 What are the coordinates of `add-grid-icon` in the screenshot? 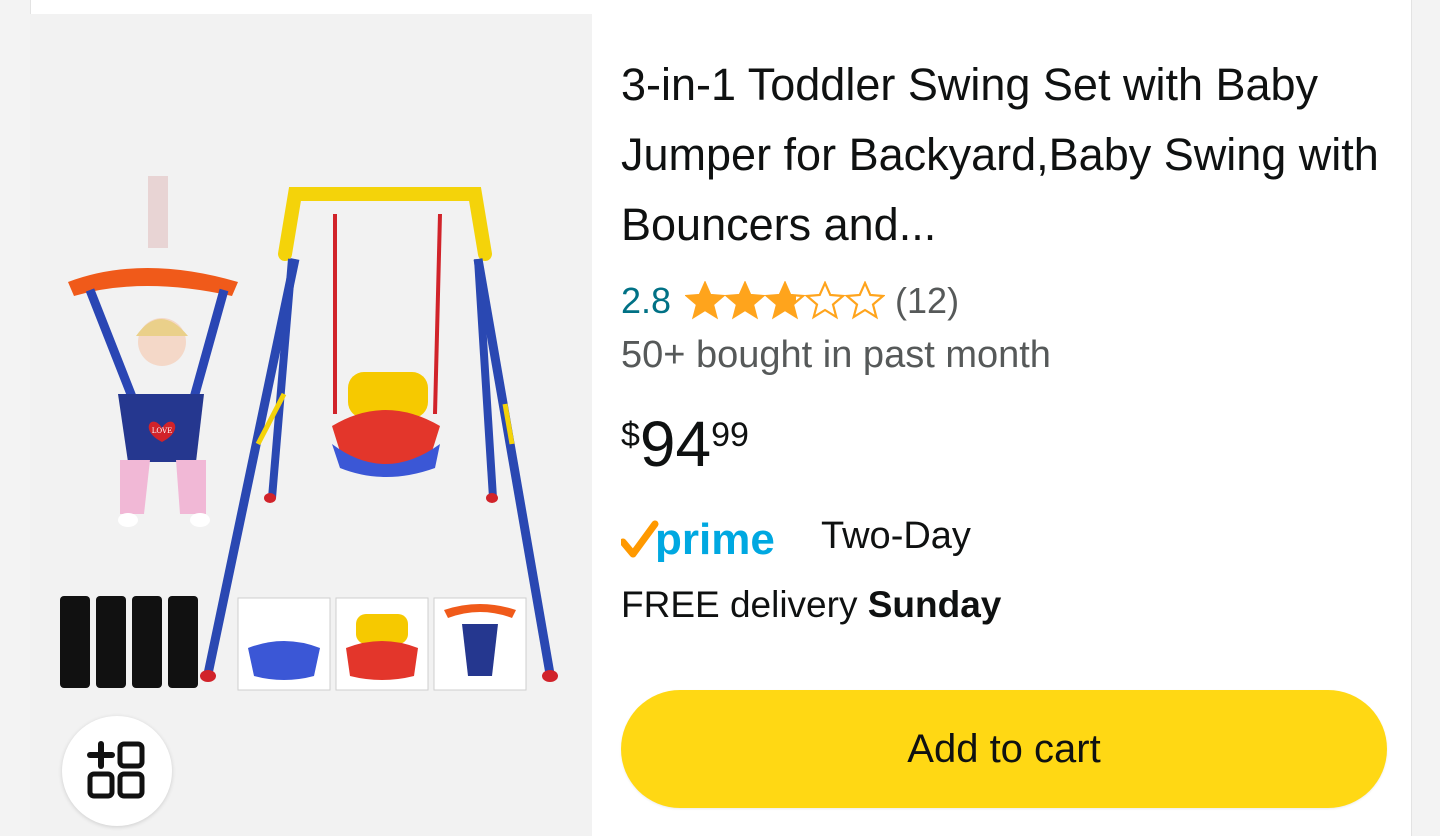 It's located at (116, 770).